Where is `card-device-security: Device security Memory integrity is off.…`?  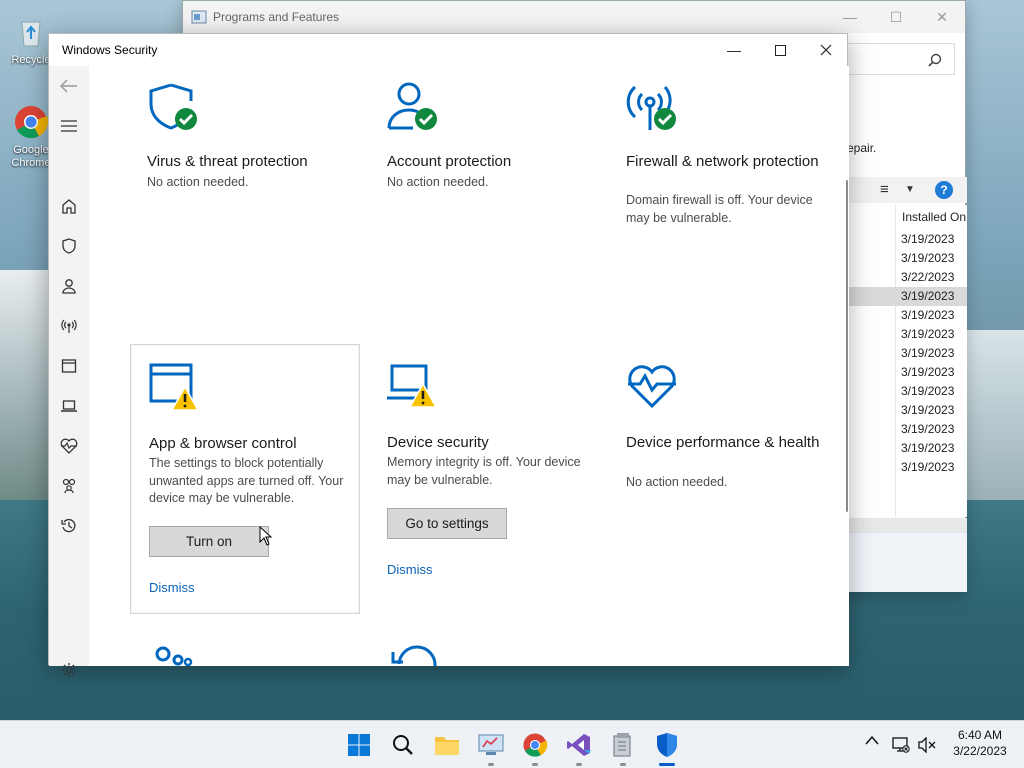 card-device-security: Device security Memory integrity is off.… is located at coordinates (484, 479).